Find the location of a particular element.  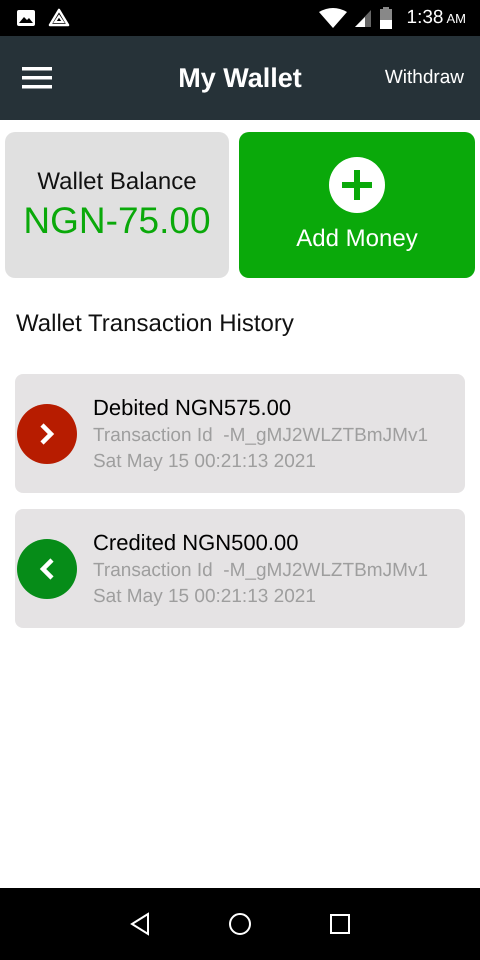

triangle-icon is located at coordinates (59, 18).